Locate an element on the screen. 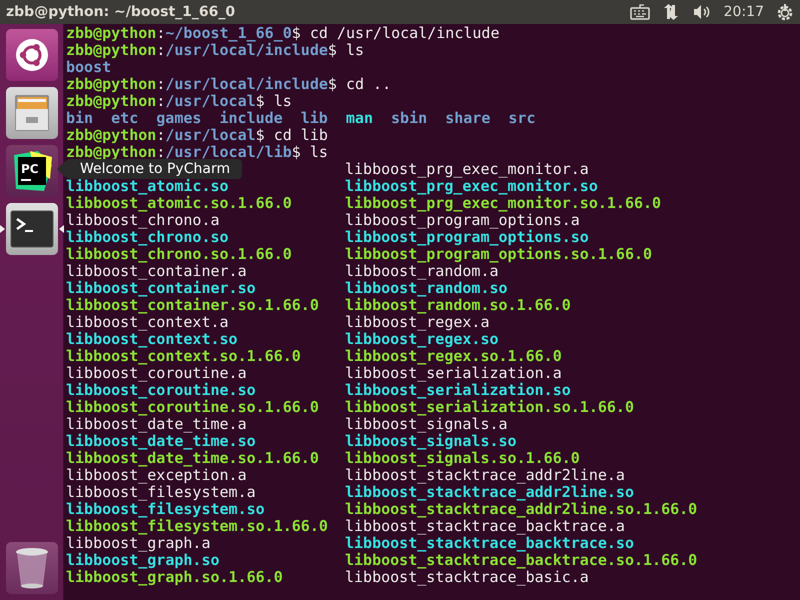  prompt-path: ~/boost_1_66_0 is located at coordinates (228, 33).